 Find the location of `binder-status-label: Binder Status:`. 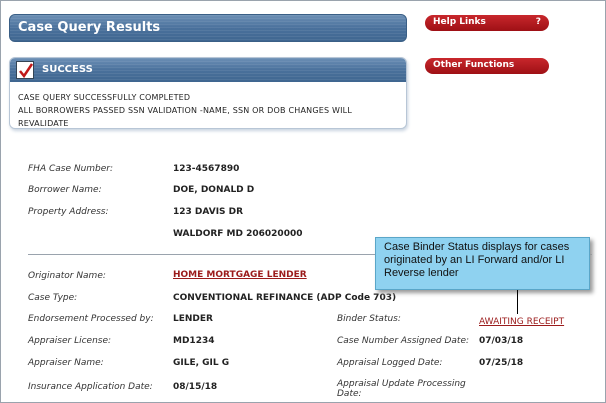

binder-status-label: Binder Status: is located at coordinates (369, 319).